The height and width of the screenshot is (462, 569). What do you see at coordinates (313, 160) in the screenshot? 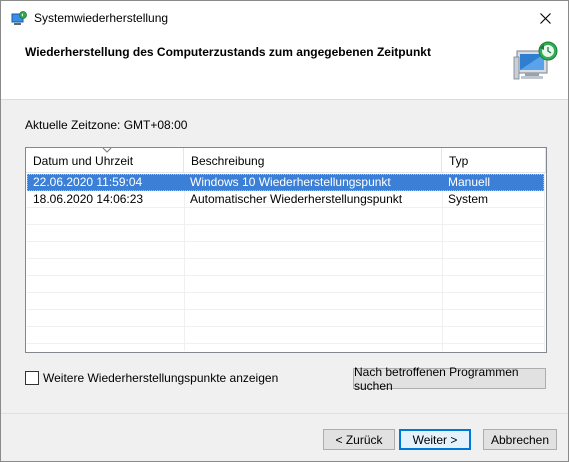
I see `column-header-description: Beschreibung` at bounding box center [313, 160].